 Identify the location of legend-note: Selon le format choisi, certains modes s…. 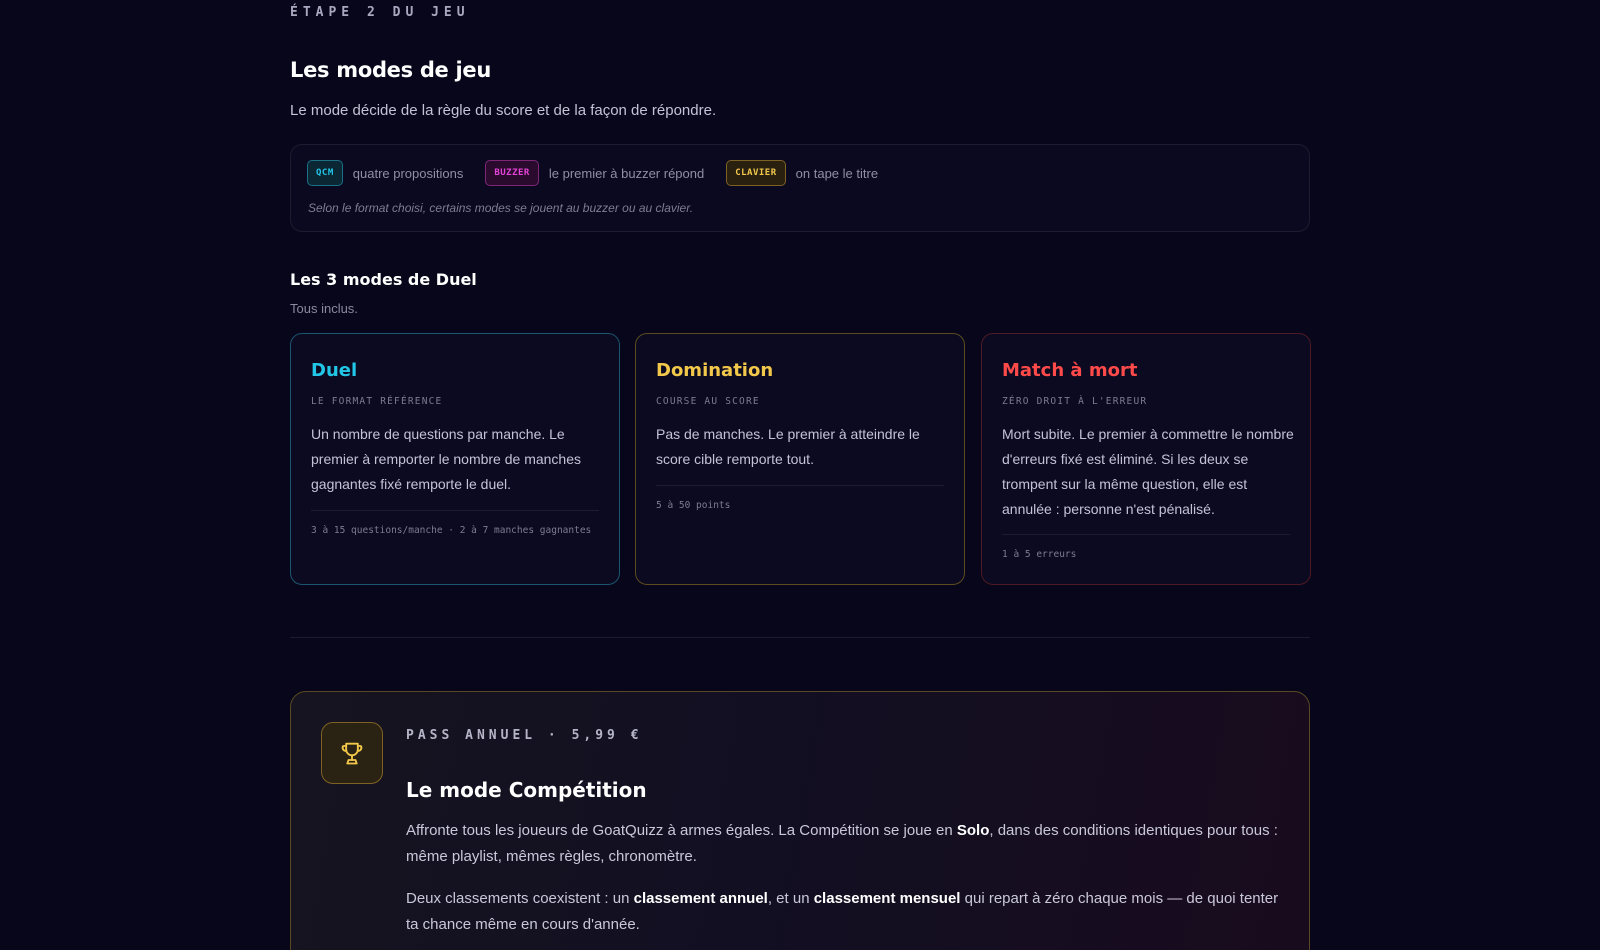
(501, 208).